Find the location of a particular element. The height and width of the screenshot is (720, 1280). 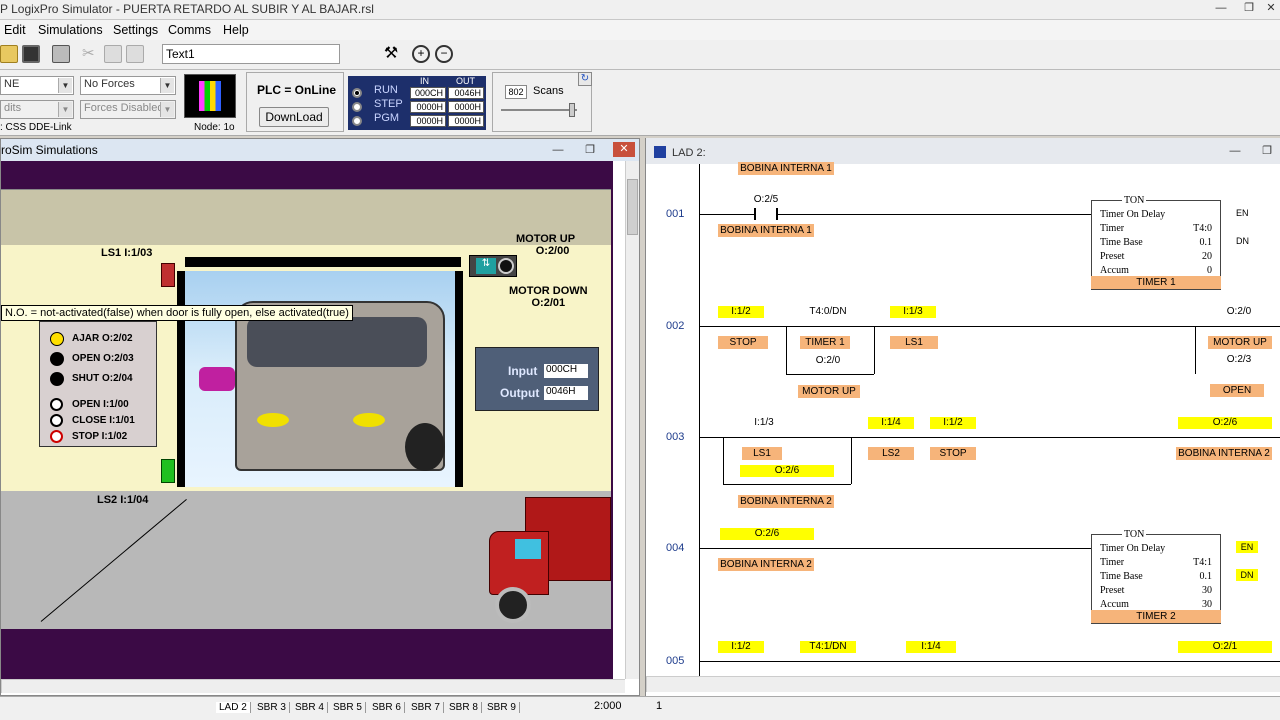

motor-down-text: MOTOR DOWN is located at coordinates (548, 291).